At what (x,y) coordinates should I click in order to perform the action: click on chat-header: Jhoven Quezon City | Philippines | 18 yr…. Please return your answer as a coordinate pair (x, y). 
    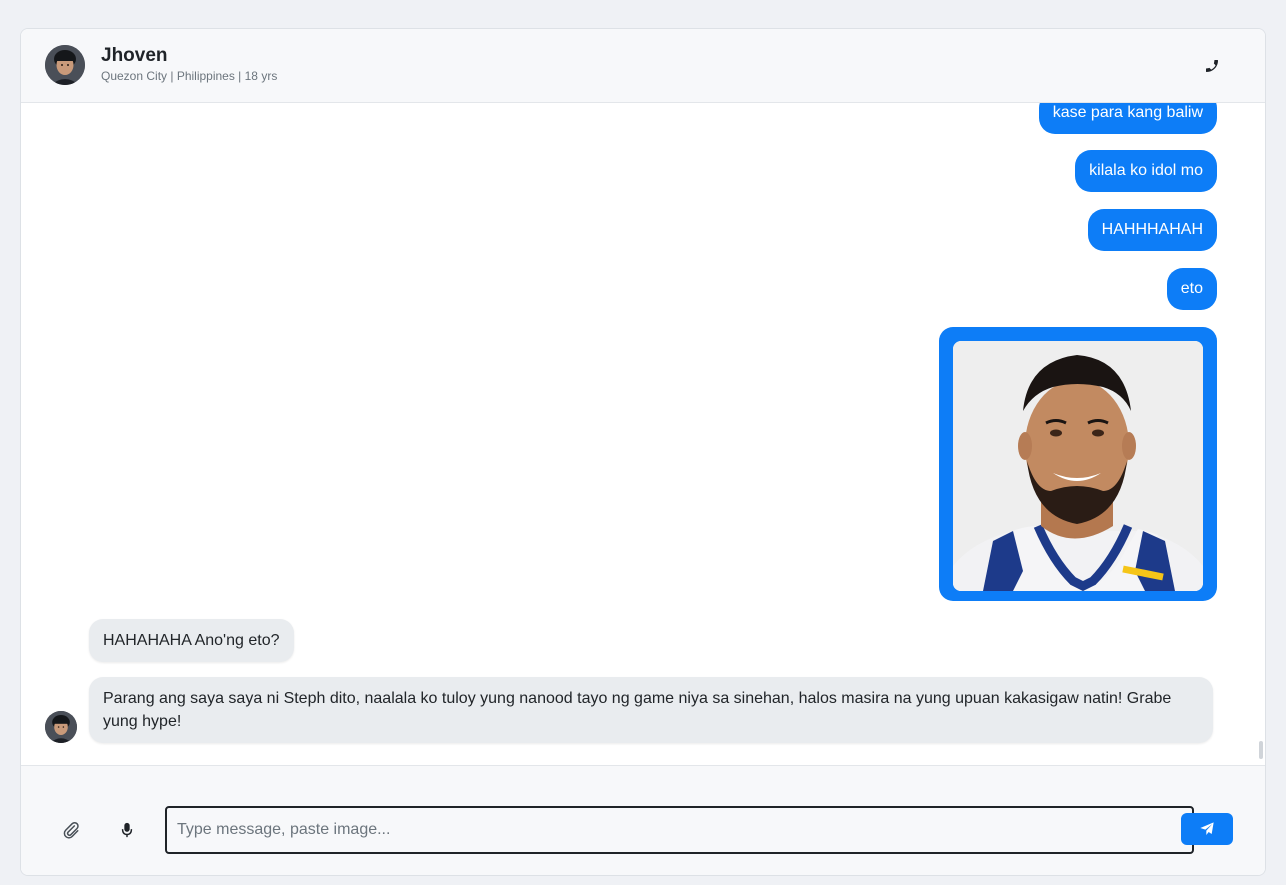
    Looking at the image, I should click on (643, 66).